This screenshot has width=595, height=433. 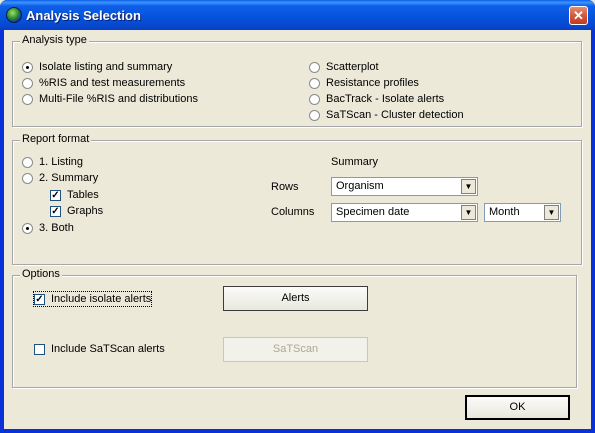 I want to click on summary-heading: Summary, so click(x=355, y=162).